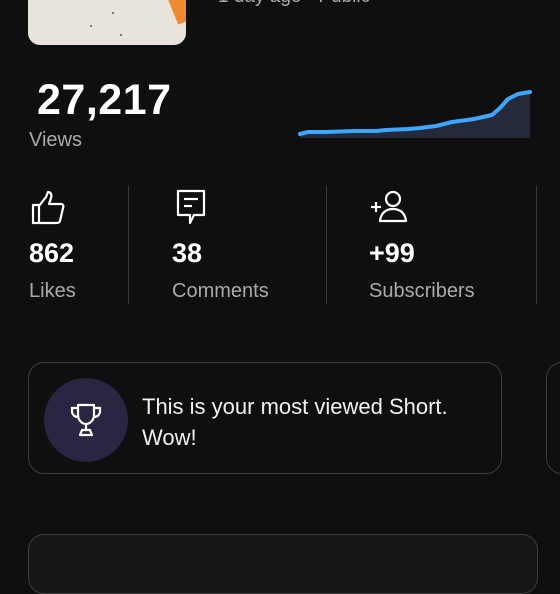 Image resolution: width=560 pixels, height=594 pixels. I want to click on subscribers-count: +99, so click(392, 253).